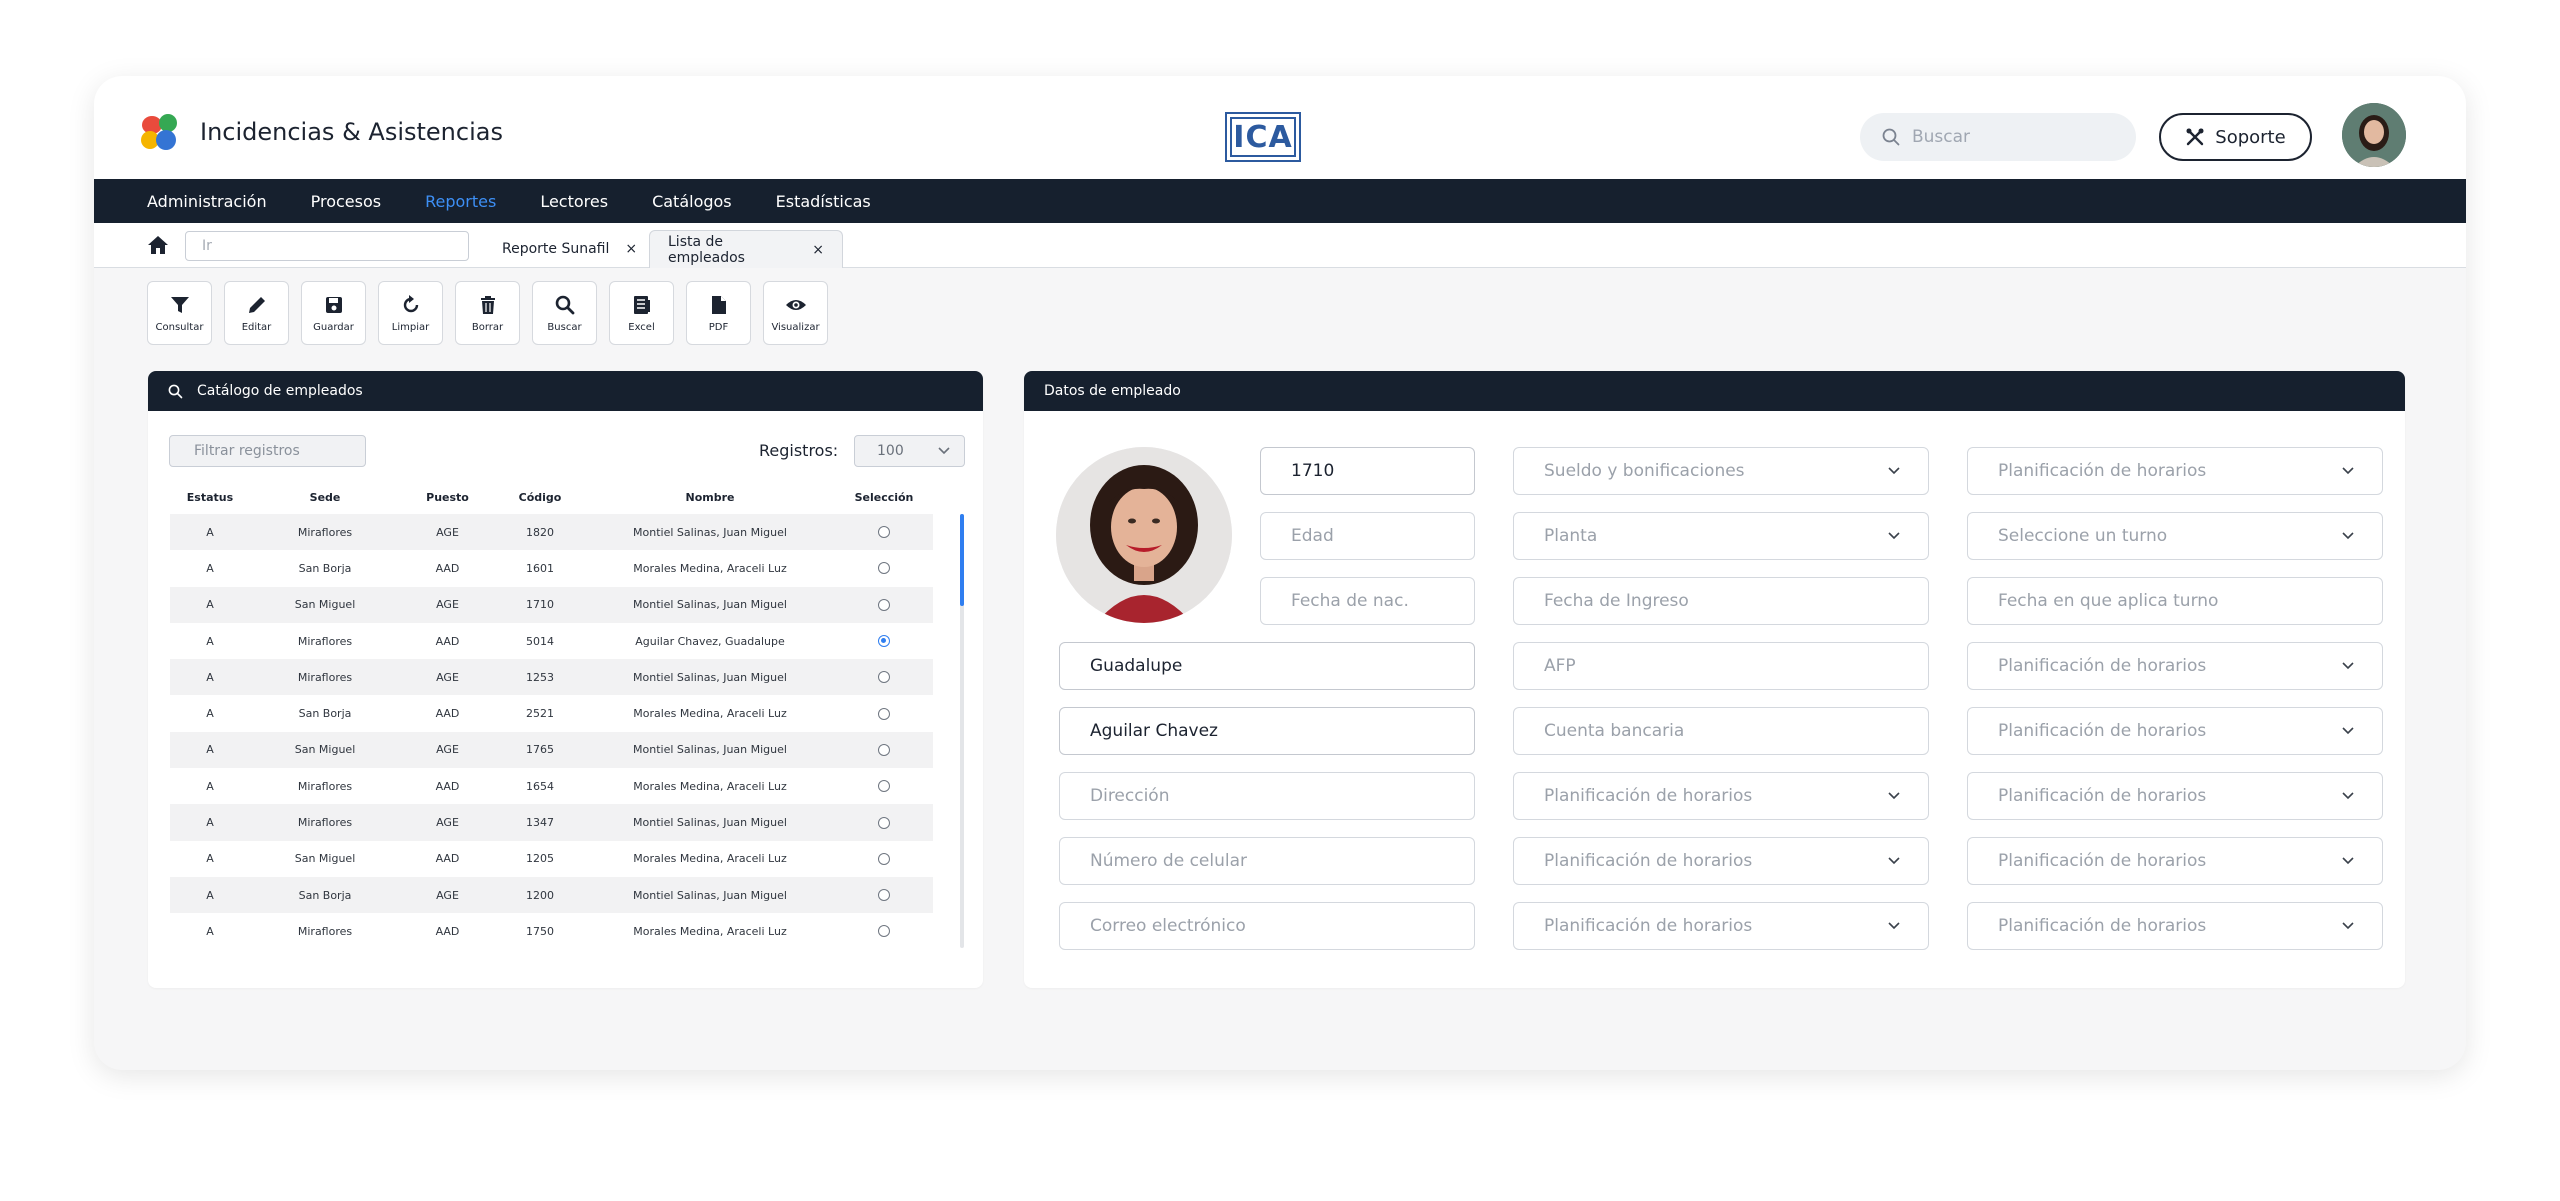 This screenshot has height=1201, width=2560. Describe the element at coordinates (2175, 601) in the screenshot. I see `field-col3-2: Fecha en que aplica turno` at that location.